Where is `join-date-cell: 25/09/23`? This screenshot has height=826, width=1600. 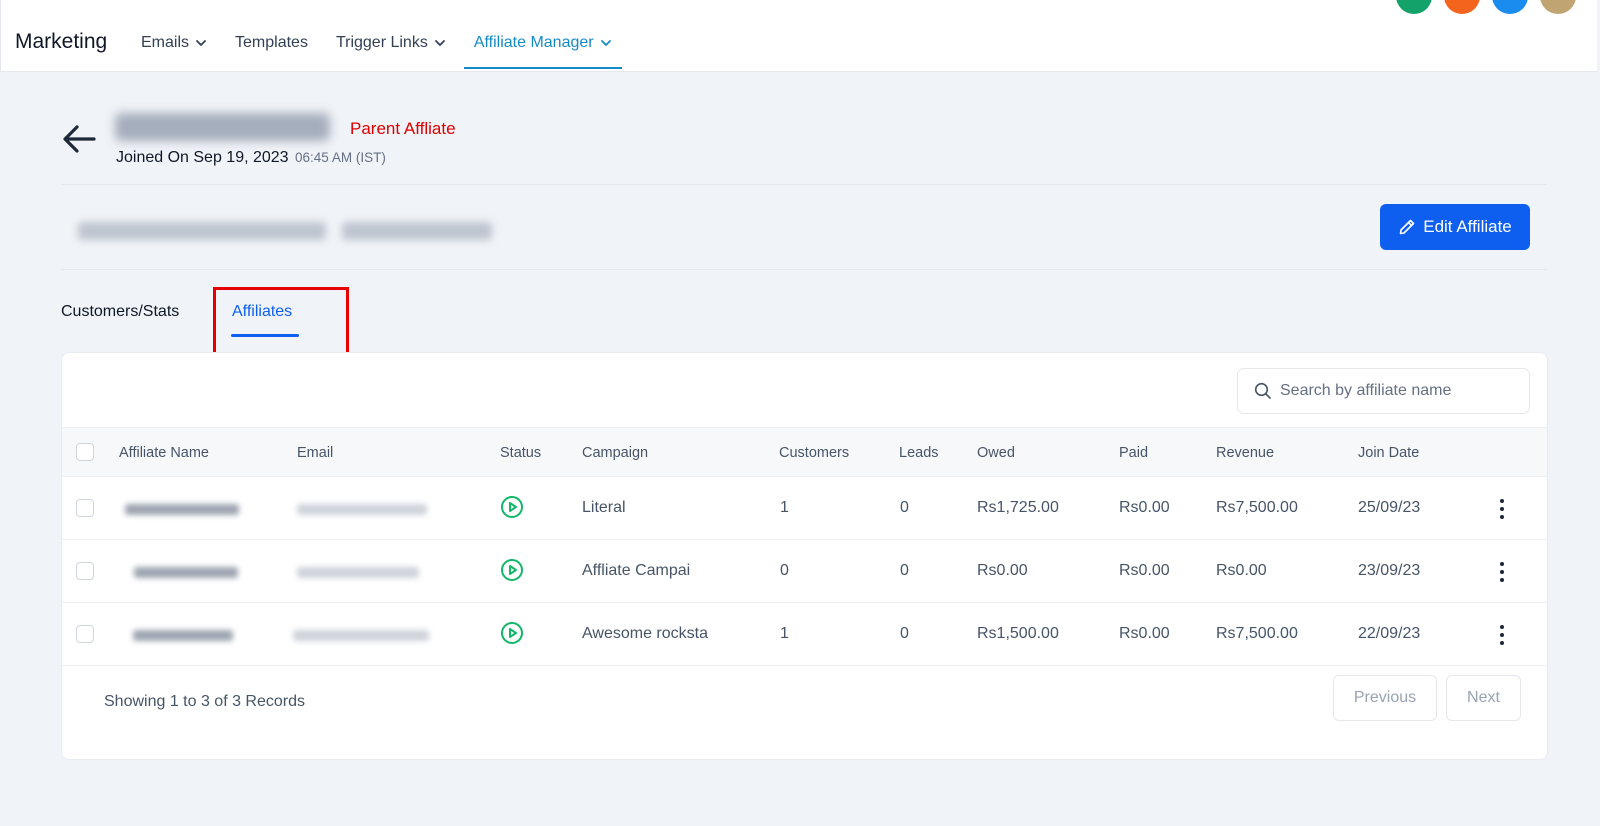 join-date-cell: 25/09/23 is located at coordinates (1389, 507).